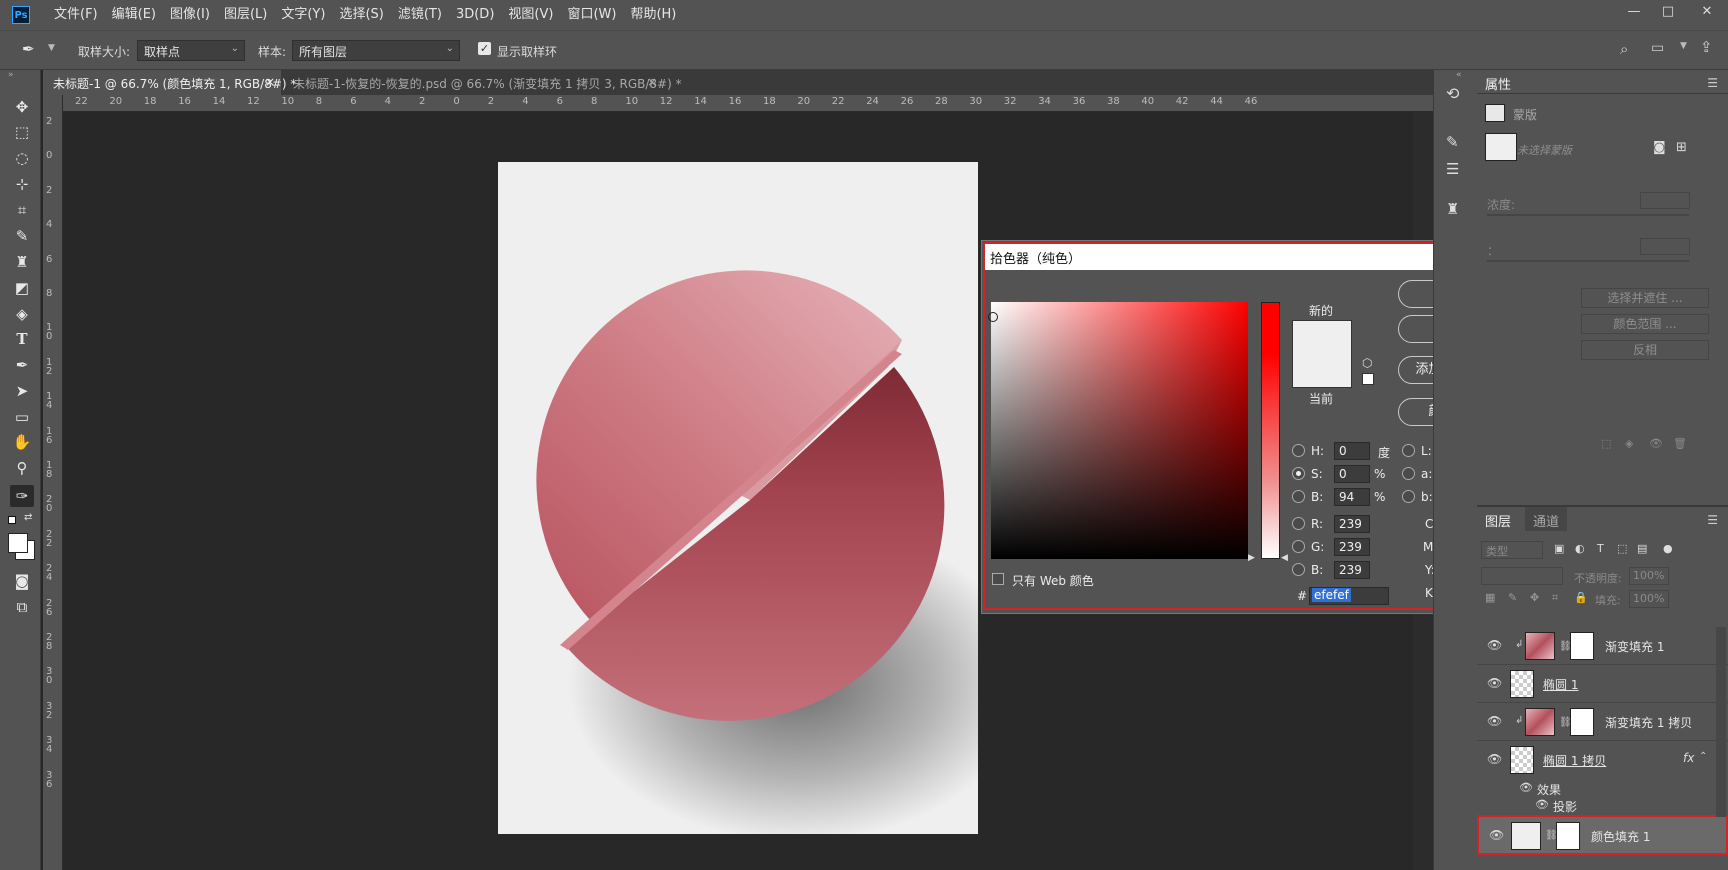  I want to click on menu-layer: 图层(L), so click(245, 15).